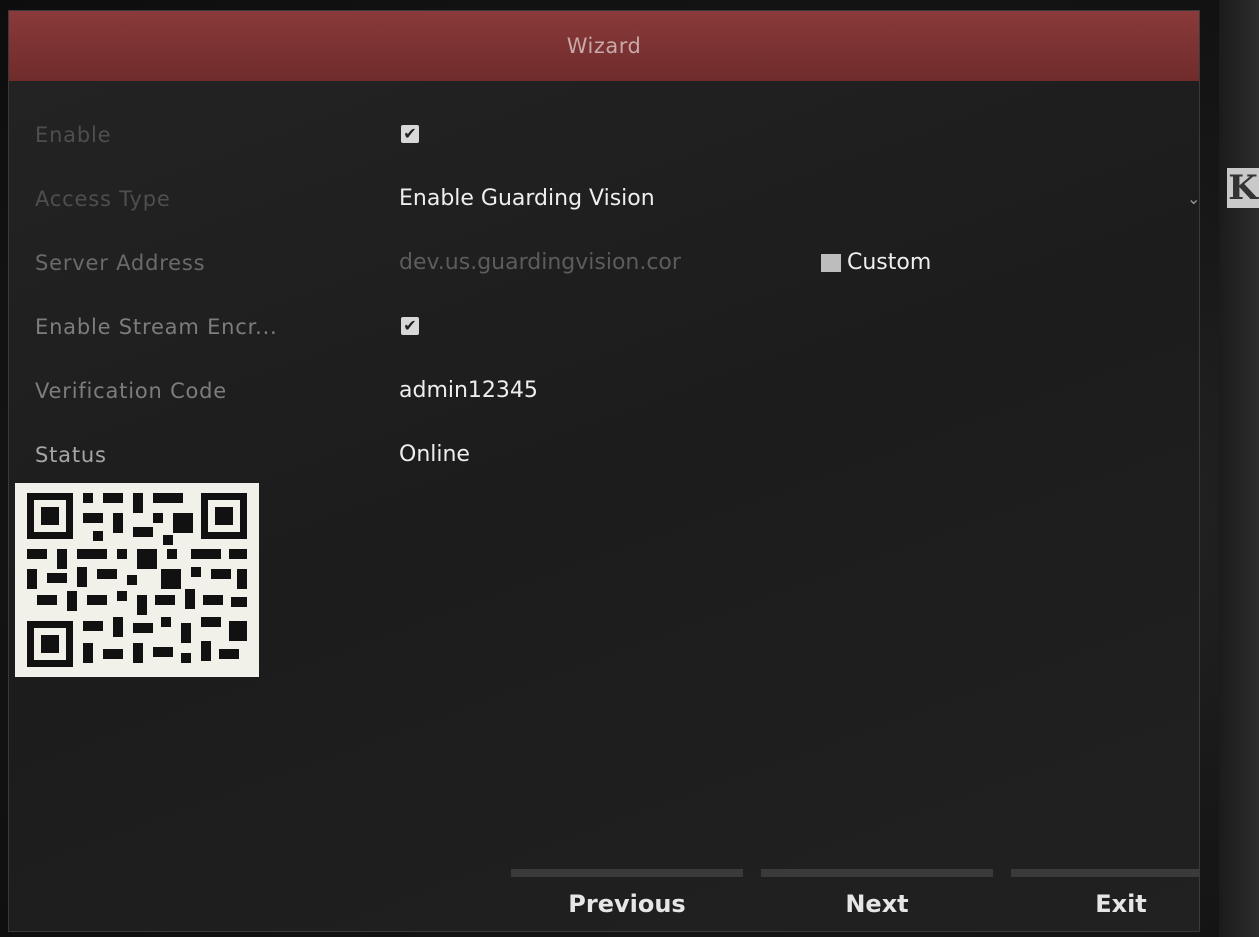 This screenshot has height=937, width=1259. What do you see at coordinates (889, 262) in the screenshot?
I see `custom-label: Custom` at bounding box center [889, 262].